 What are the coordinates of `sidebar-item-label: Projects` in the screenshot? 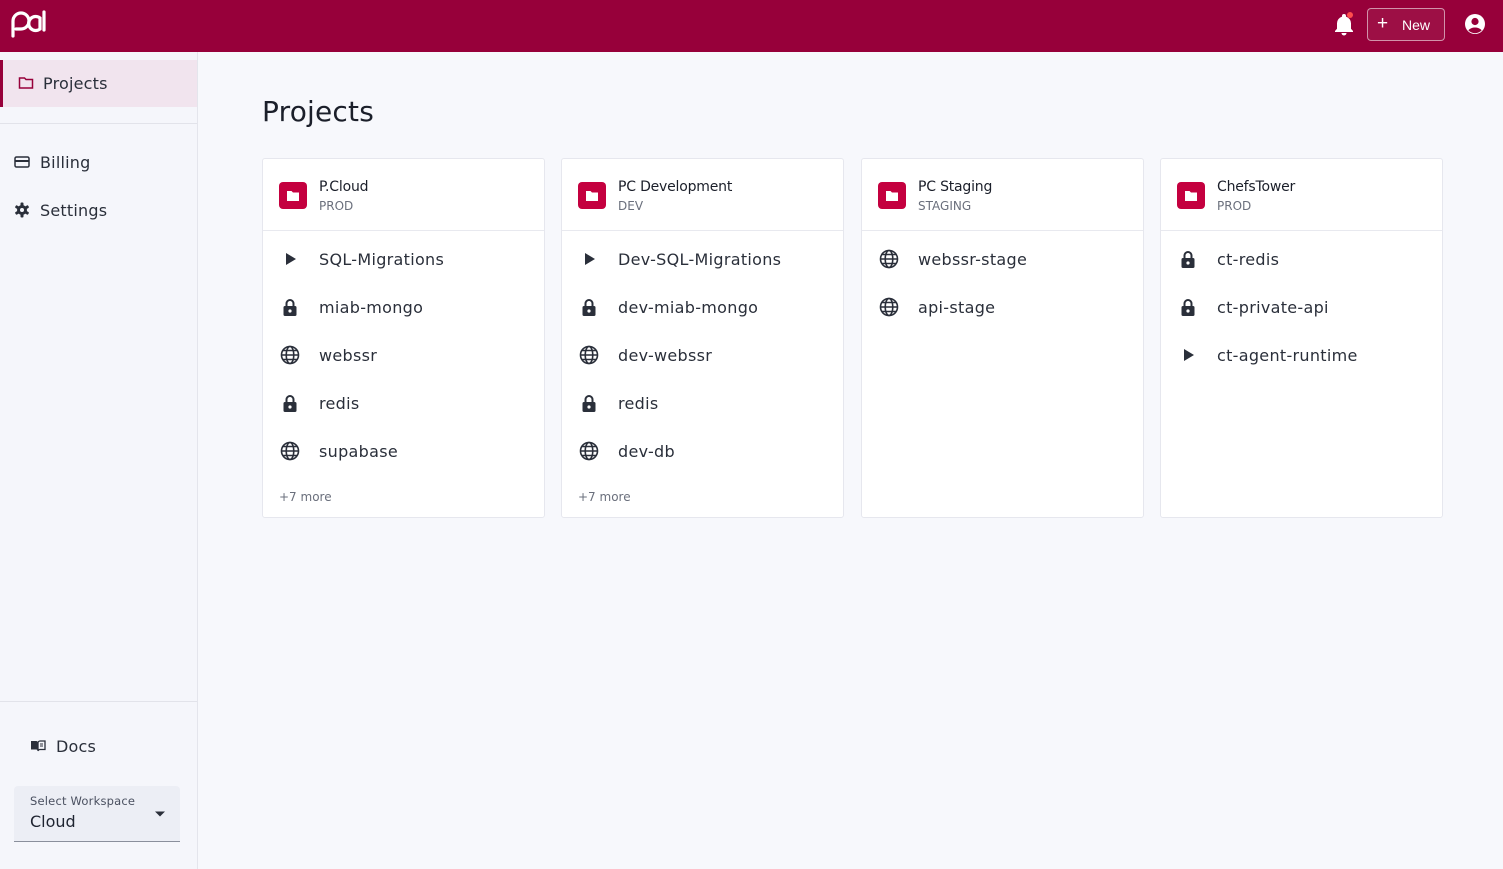 It's located at (75, 83).